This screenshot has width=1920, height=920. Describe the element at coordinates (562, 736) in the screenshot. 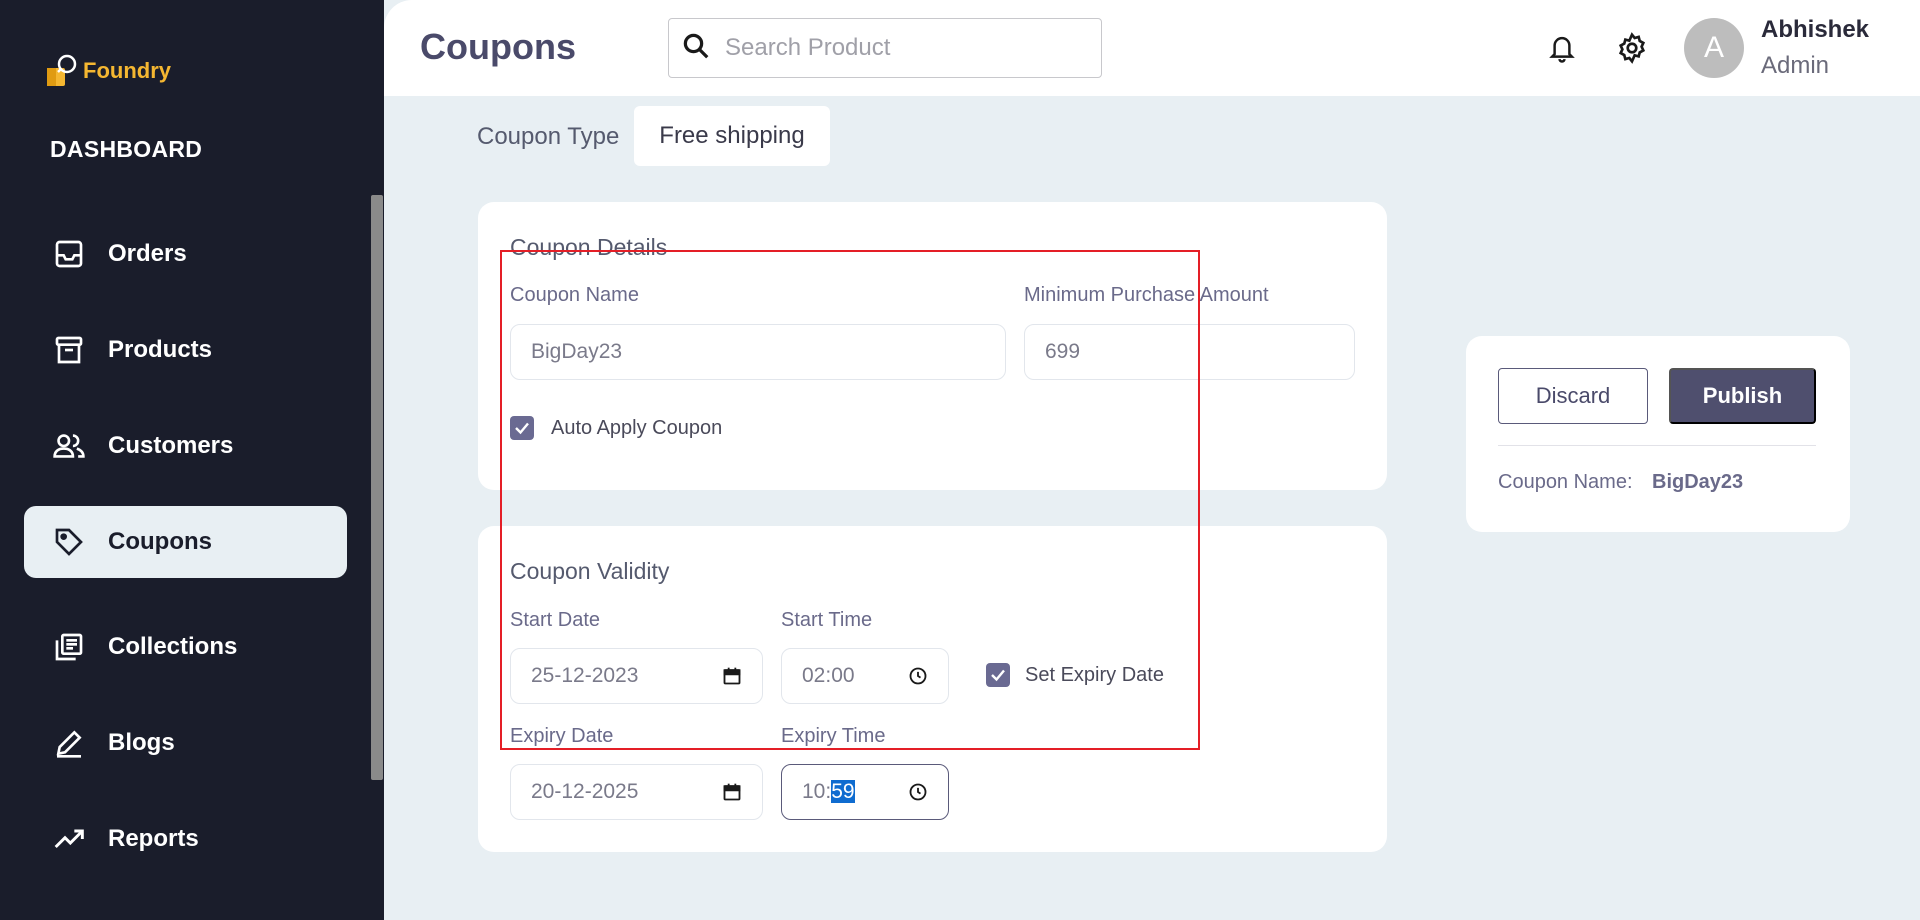

I see `expiry-date-label: Expiry Date` at that location.